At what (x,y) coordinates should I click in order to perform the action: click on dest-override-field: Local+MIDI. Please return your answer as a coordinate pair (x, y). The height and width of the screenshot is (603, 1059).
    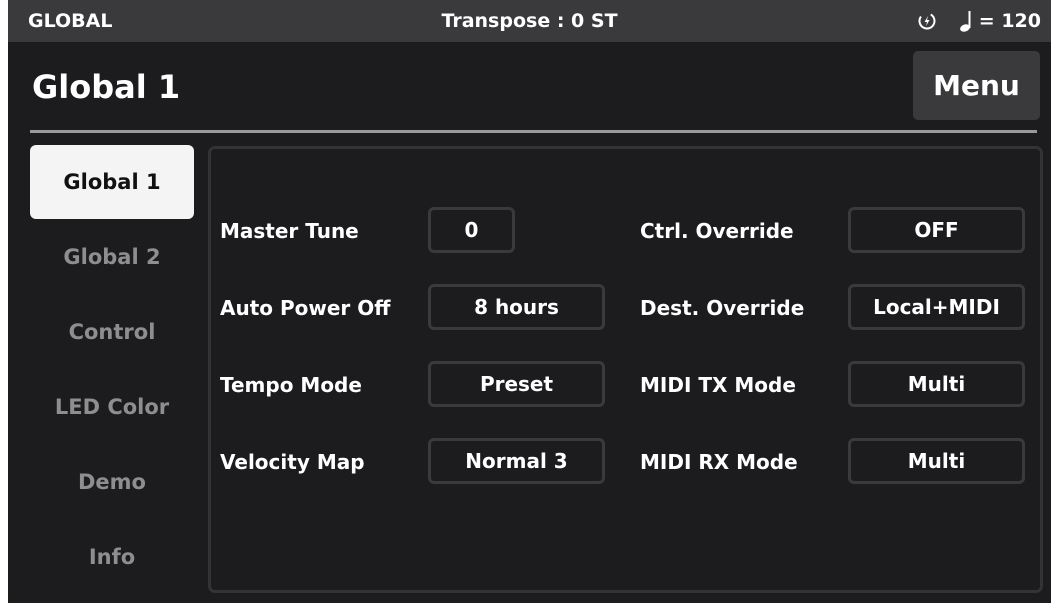
    Looking at the image, I should click on (936, 307).